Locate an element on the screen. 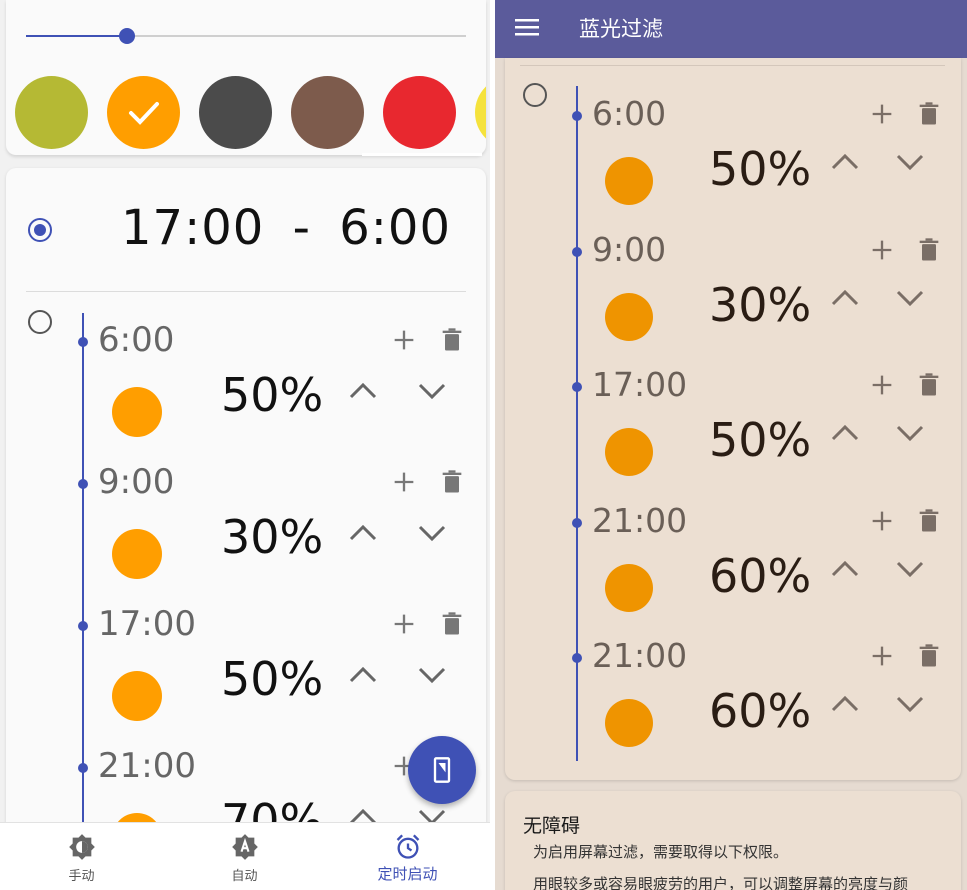 The image size is (967, 890). accessibility-description: 为启用屏幕过滤，需要取得以下权限。 is located at coordinates (661, 852).